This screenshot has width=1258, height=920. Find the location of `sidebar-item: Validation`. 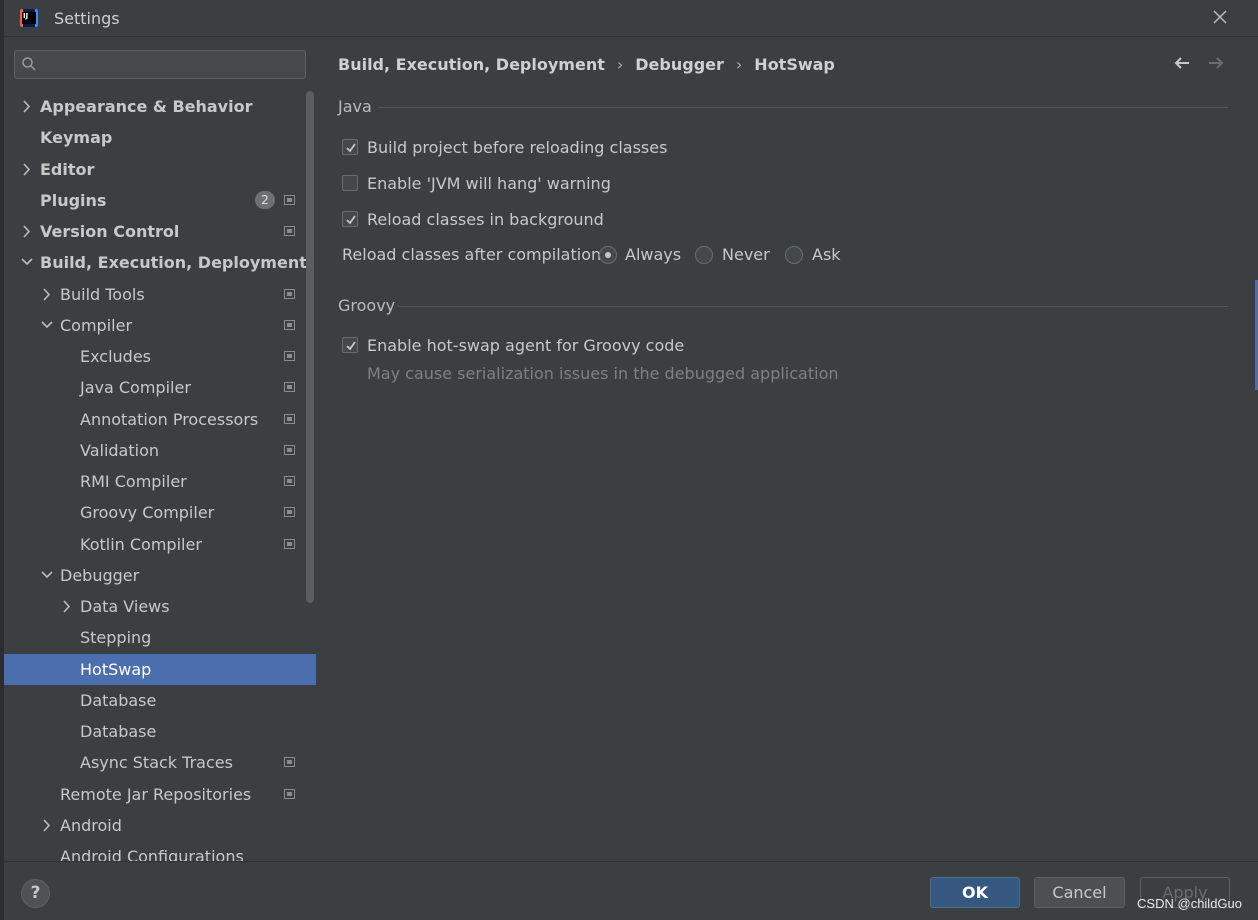

sidebar-item: Validation is located at coordinates (160, 450).